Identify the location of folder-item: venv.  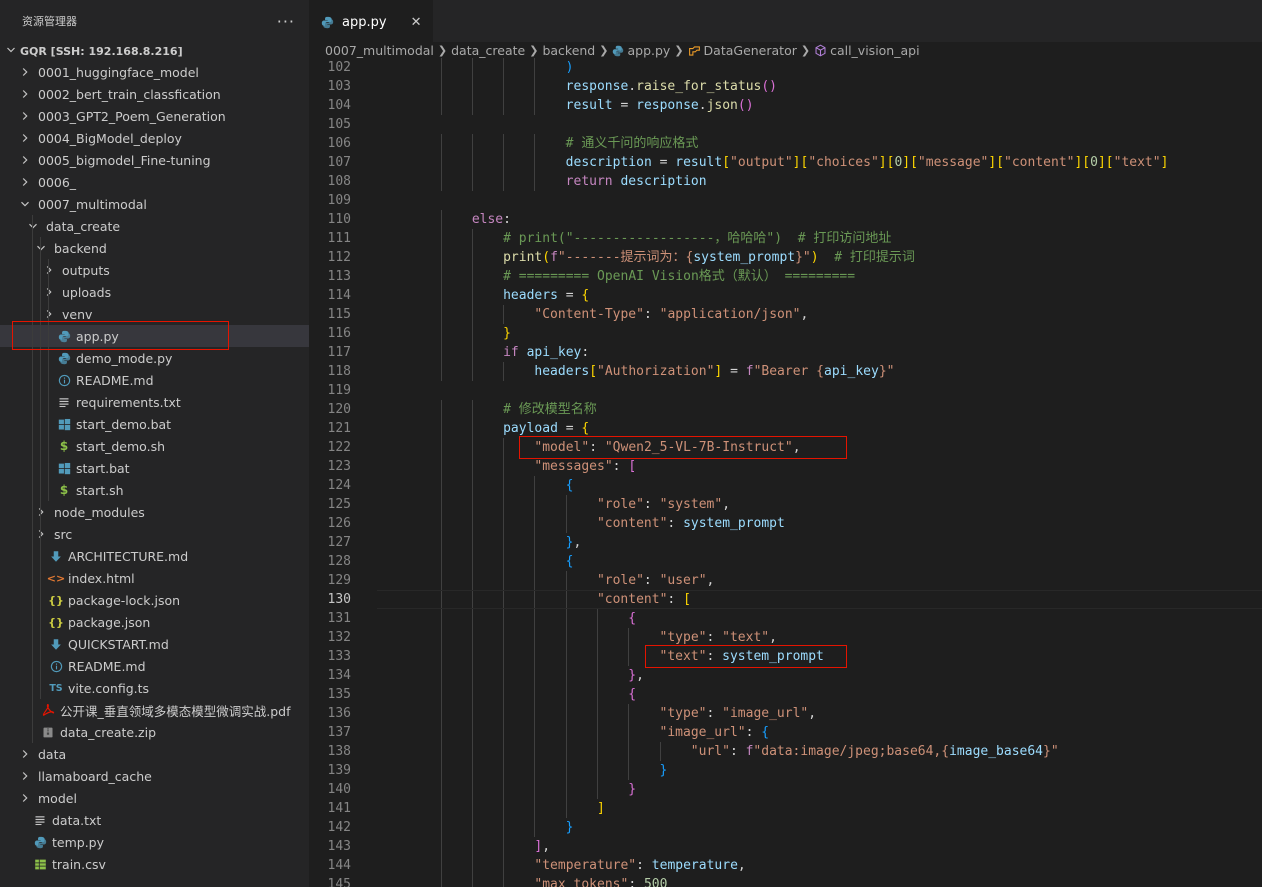
(154, 314).